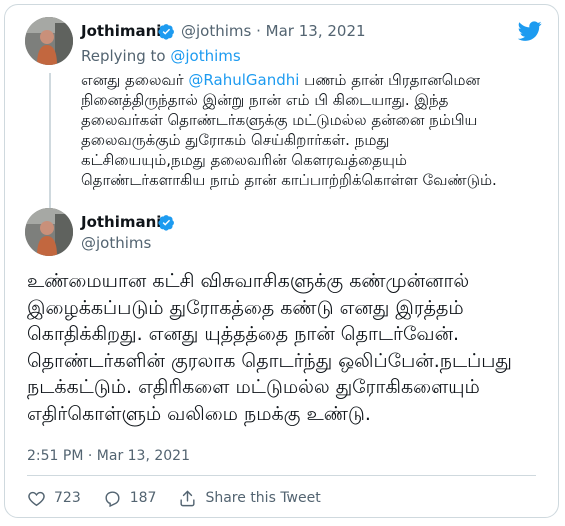  What do you see at coordinates (67, 498) in the screenshot?
I see `like-count: 723` at bounding box center [67, 498].